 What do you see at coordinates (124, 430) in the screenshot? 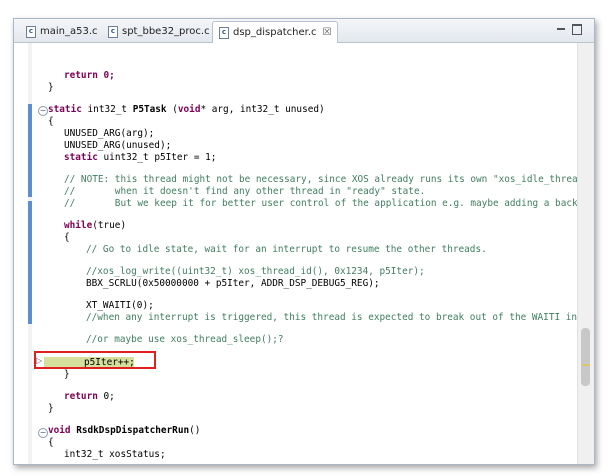
I see `code-line: void RsdkDspDispatcherRun()` at bounding box center [124, 430].